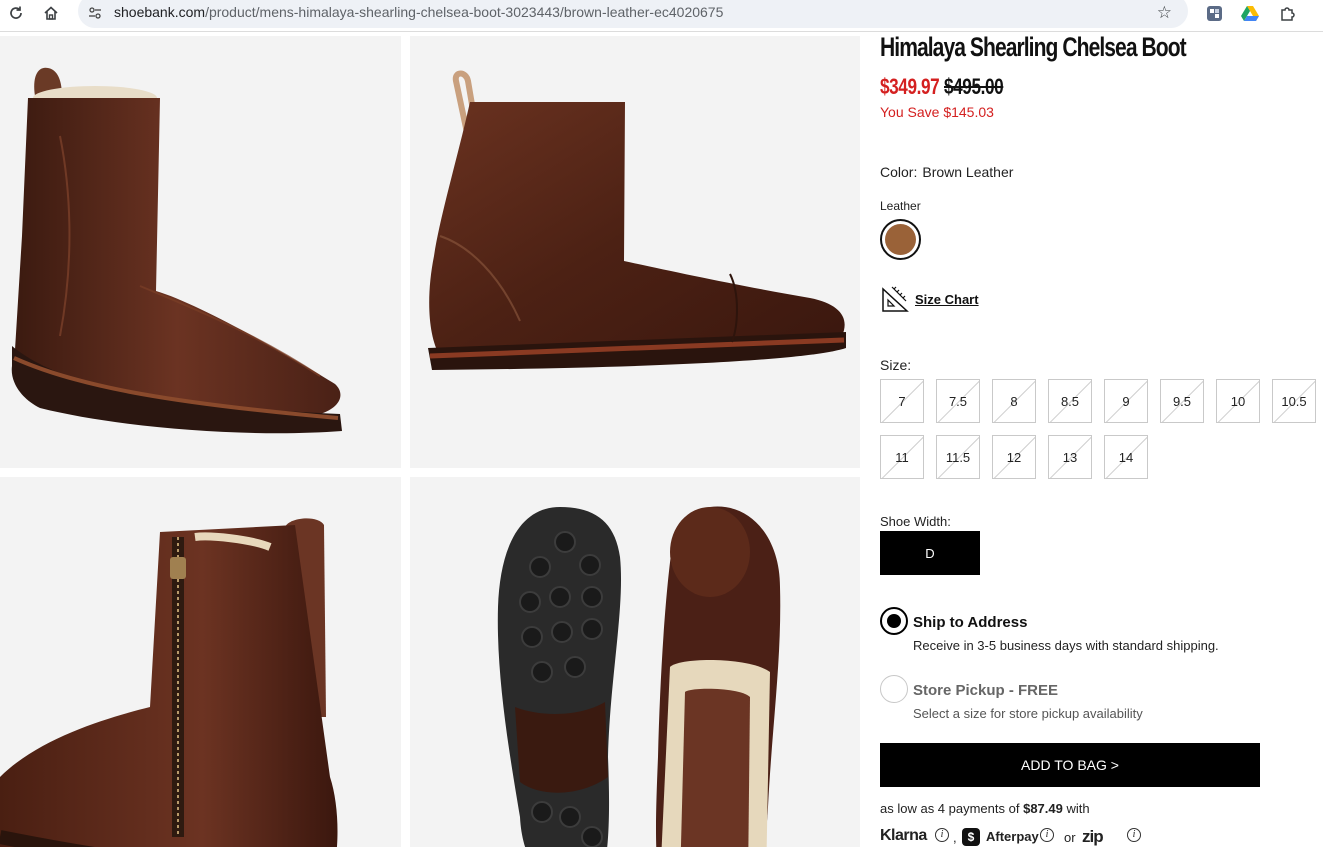 This screenshot has width=1323, height=847. I want to click on width-option-label: D, so click(930, 553).